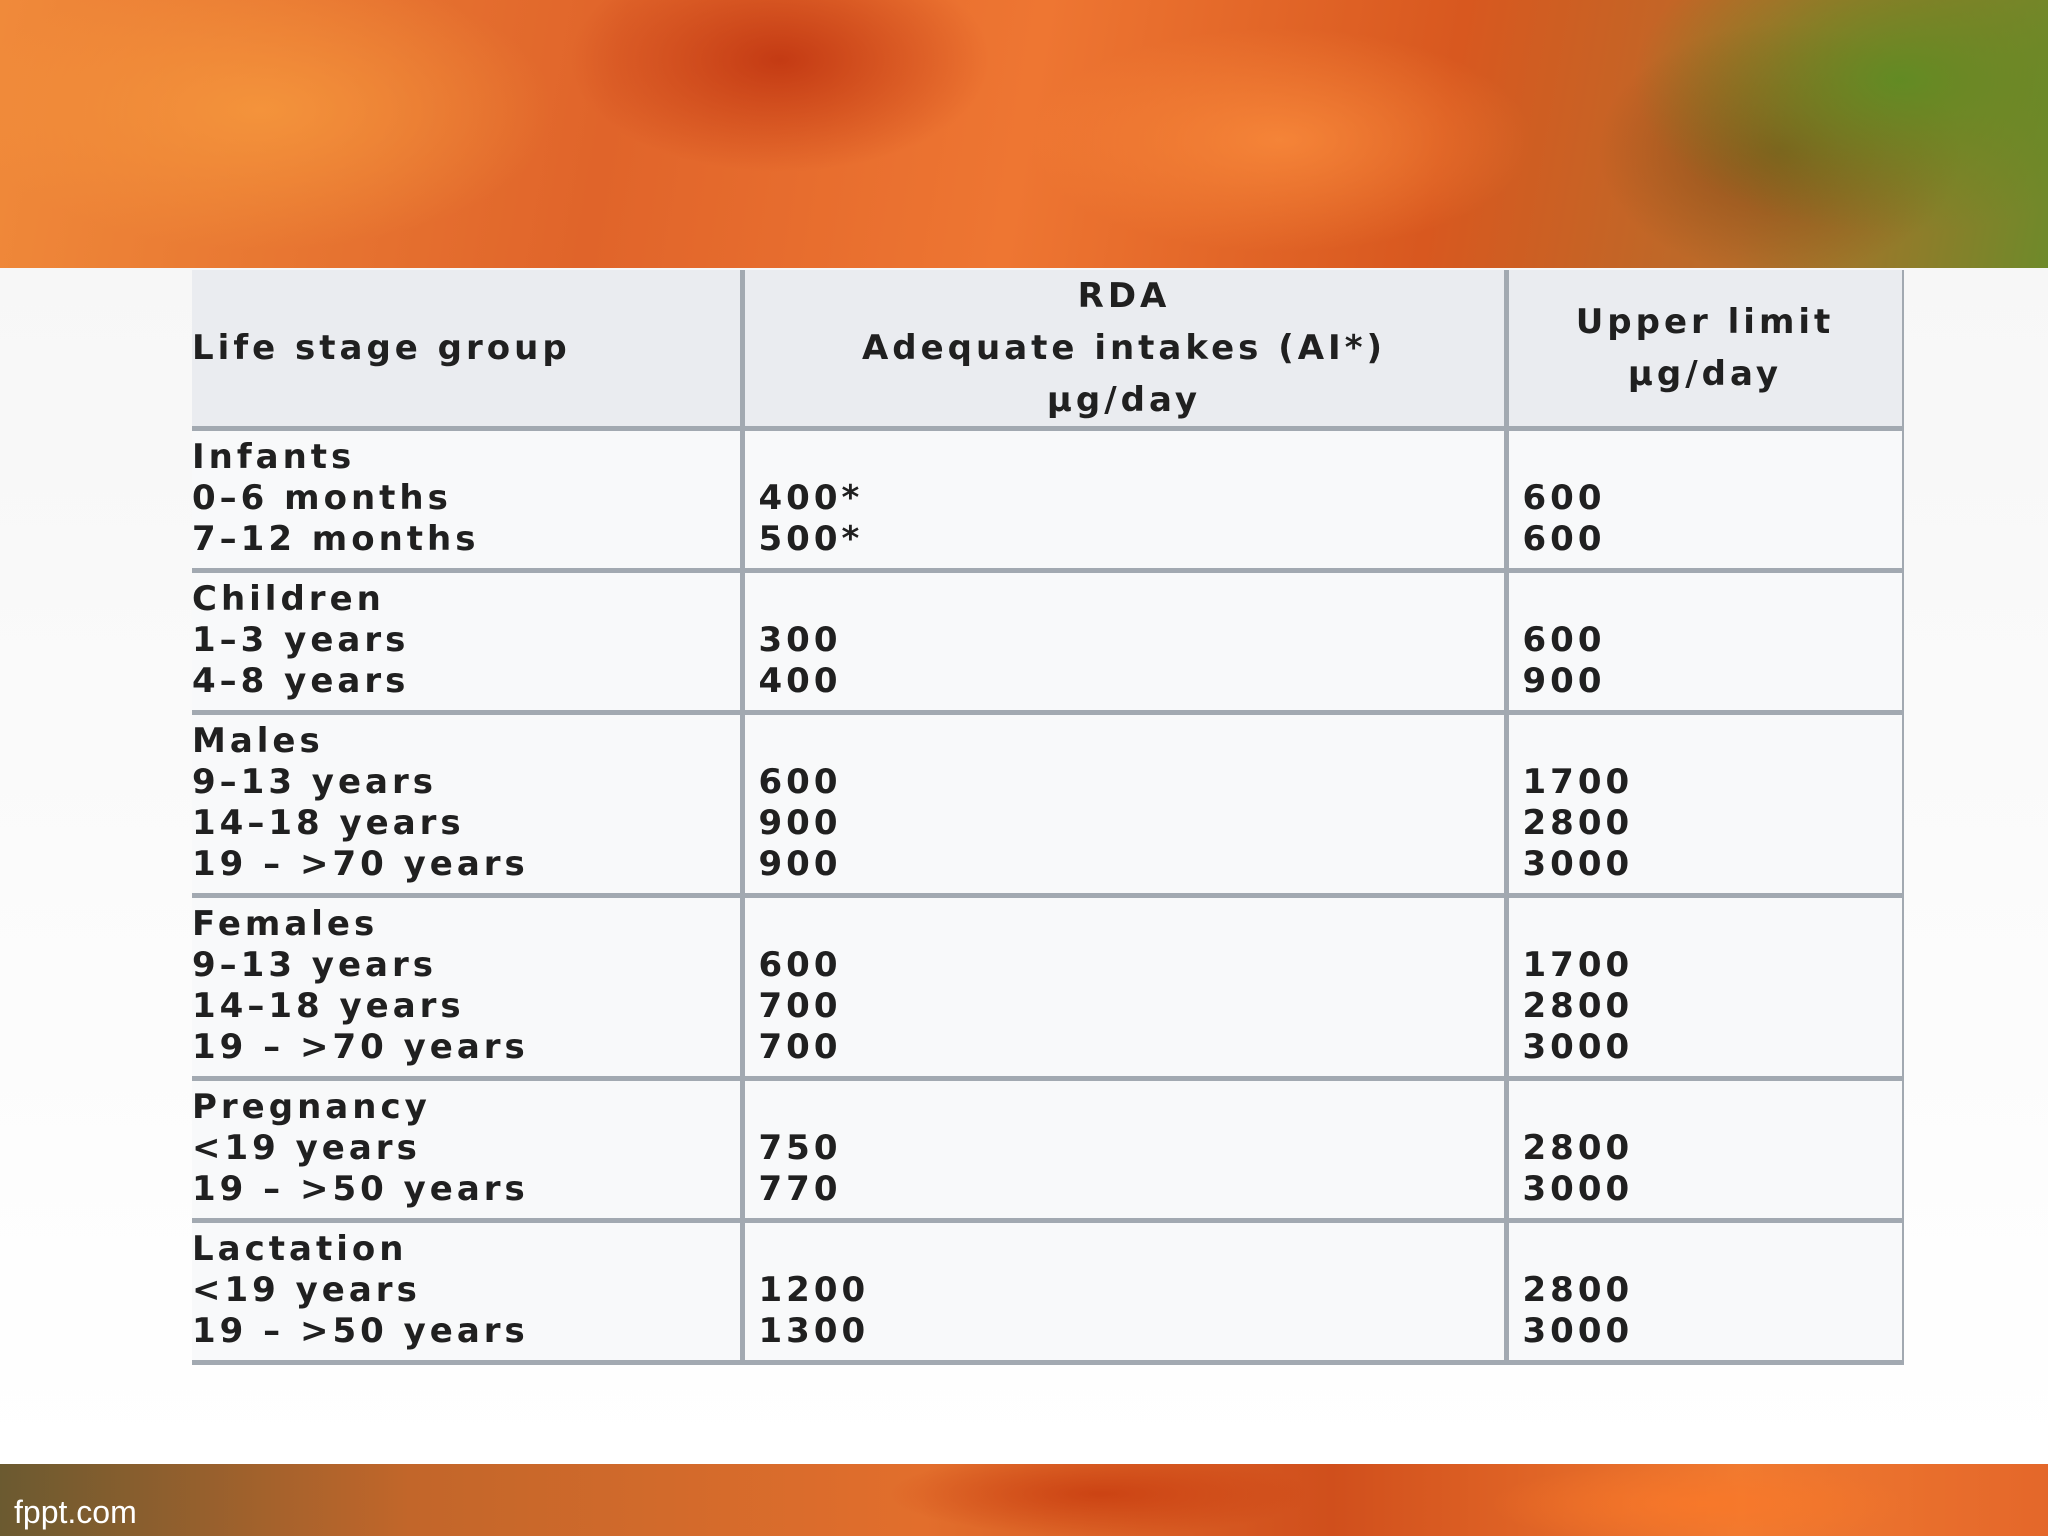  What do you see at coordinates (311, 1107) in the screenshot?
I see `group-name: Pregnancy` at bounding box center [311, 1107].